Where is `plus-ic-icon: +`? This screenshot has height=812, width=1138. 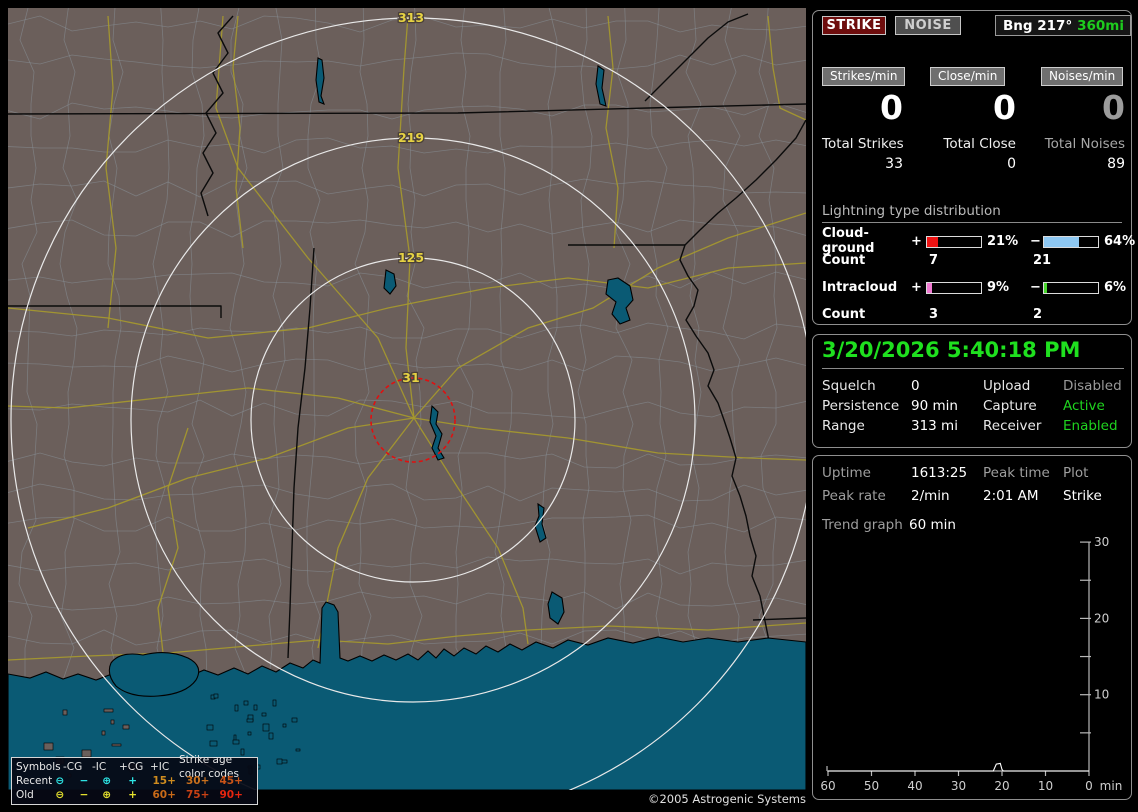
plus-ic-icon: + is located at coordinates (133, 781).